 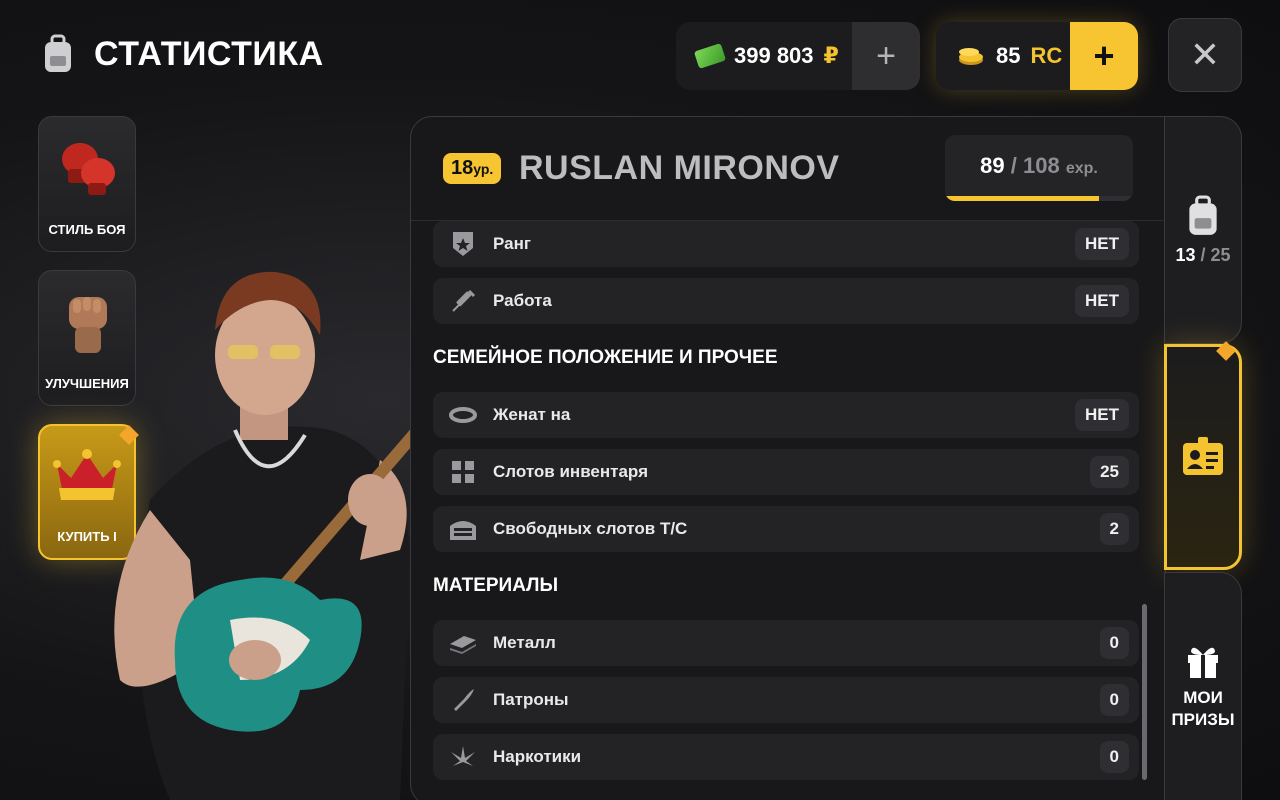 What do you see at coordinates (1226, 351) in the screenshot?
I see `new-badge-icon` at bounding box center [1226, 351].